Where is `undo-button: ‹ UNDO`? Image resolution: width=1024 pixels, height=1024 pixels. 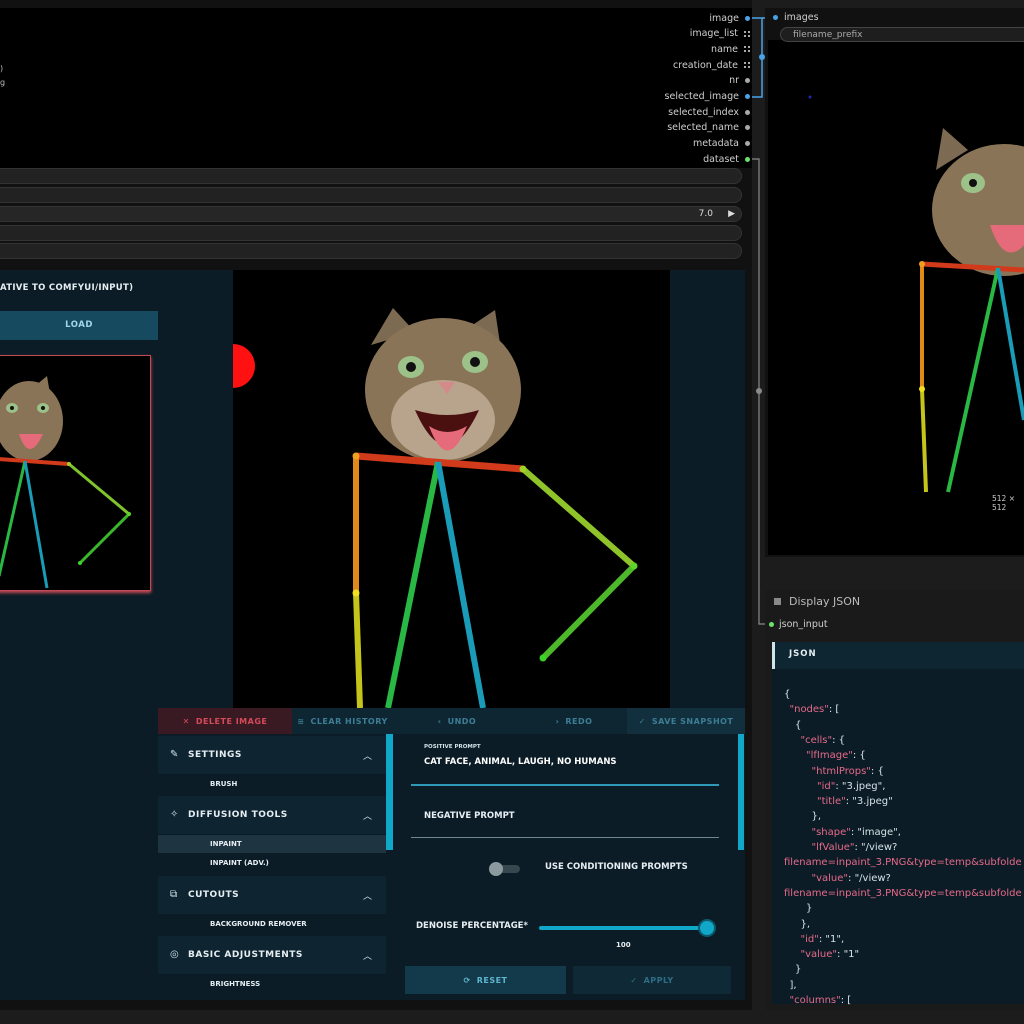 undo-button: ‹ UNDO is located at coordinates (457, 721).